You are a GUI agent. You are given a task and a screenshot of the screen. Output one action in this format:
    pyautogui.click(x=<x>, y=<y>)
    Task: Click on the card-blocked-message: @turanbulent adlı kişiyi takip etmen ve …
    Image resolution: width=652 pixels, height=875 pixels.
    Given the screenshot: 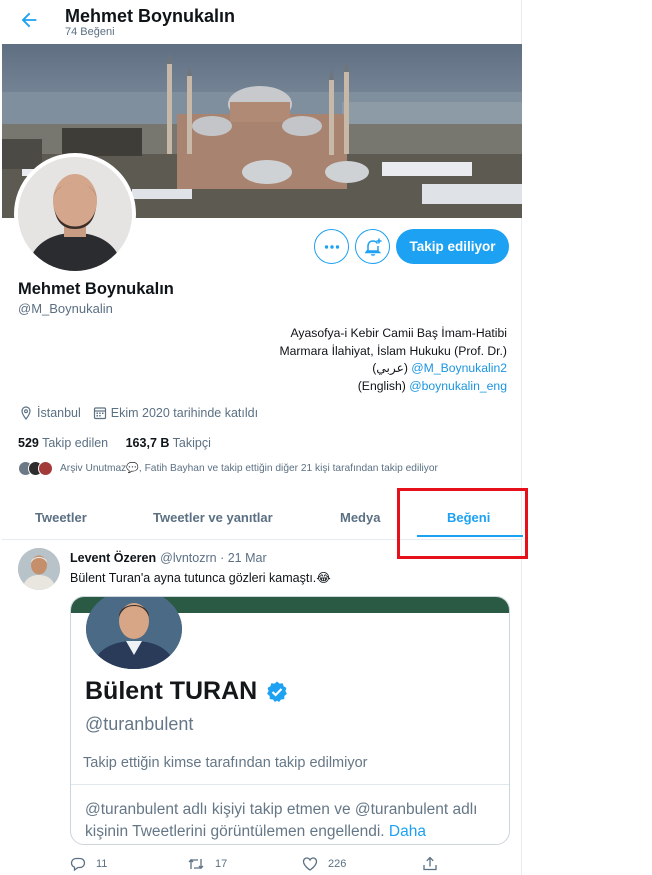 What is the action you would take?
    pyautogui.click(x=281, y=820)
    